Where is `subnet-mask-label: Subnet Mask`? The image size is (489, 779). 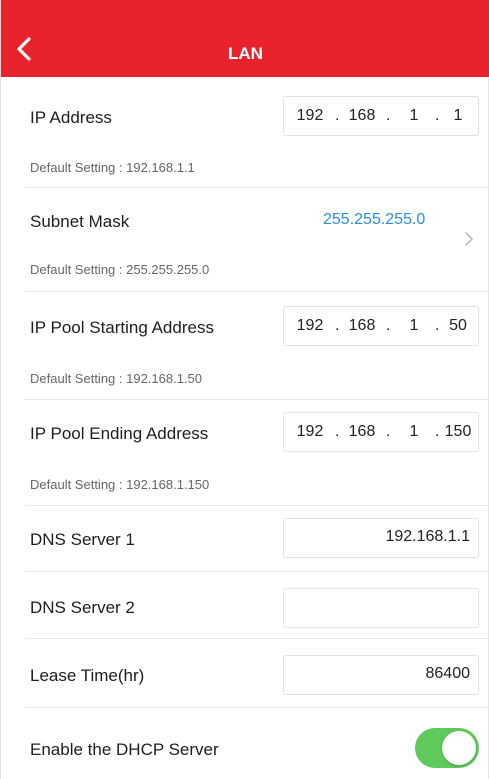 subnet-mask-label: Subnet Mask is located at coordinates (80, 221).